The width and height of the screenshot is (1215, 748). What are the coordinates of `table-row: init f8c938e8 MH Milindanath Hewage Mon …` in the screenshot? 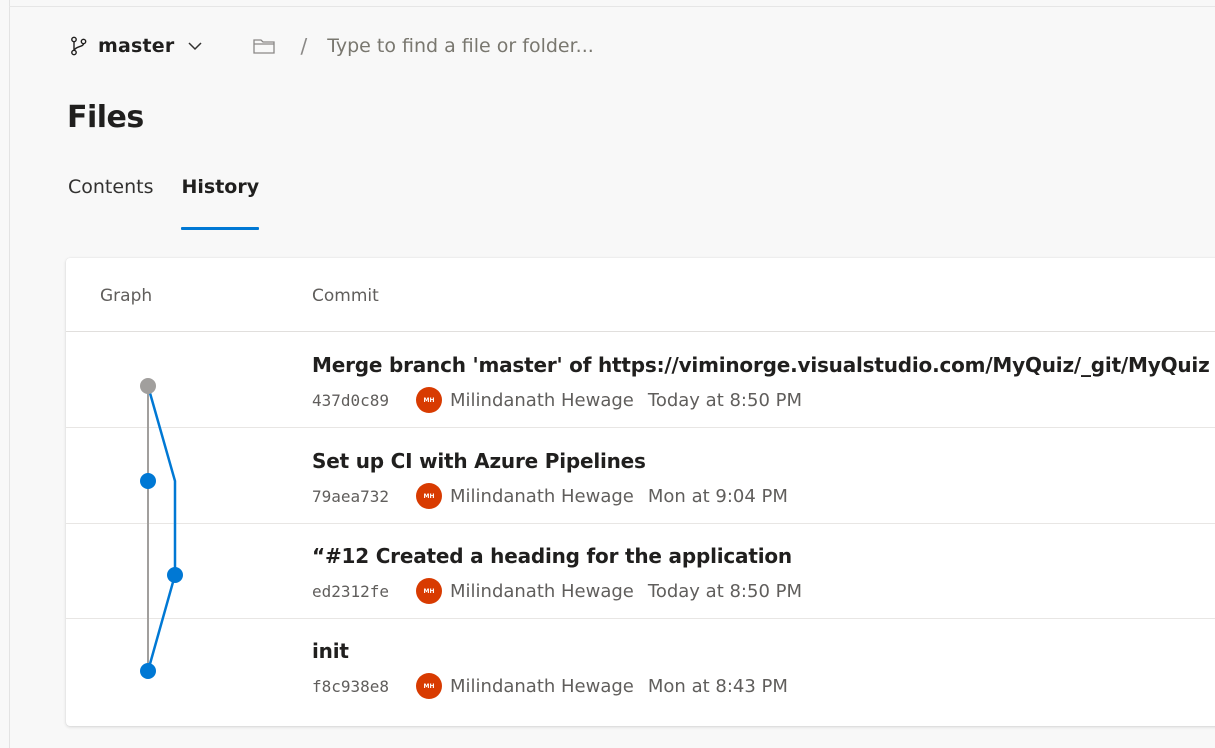 It's located at (640, 666).